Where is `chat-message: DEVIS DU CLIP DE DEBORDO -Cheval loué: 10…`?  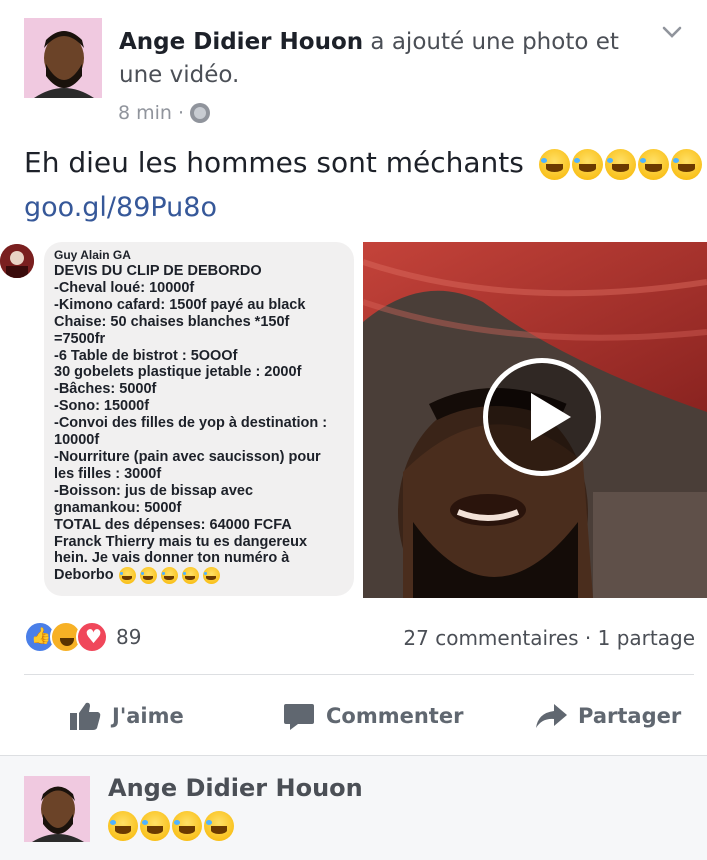
chat-message: DEVIS DU CLIP DE DEBORDO -Cheval loué: 10… is located at coordinates (199, 415).